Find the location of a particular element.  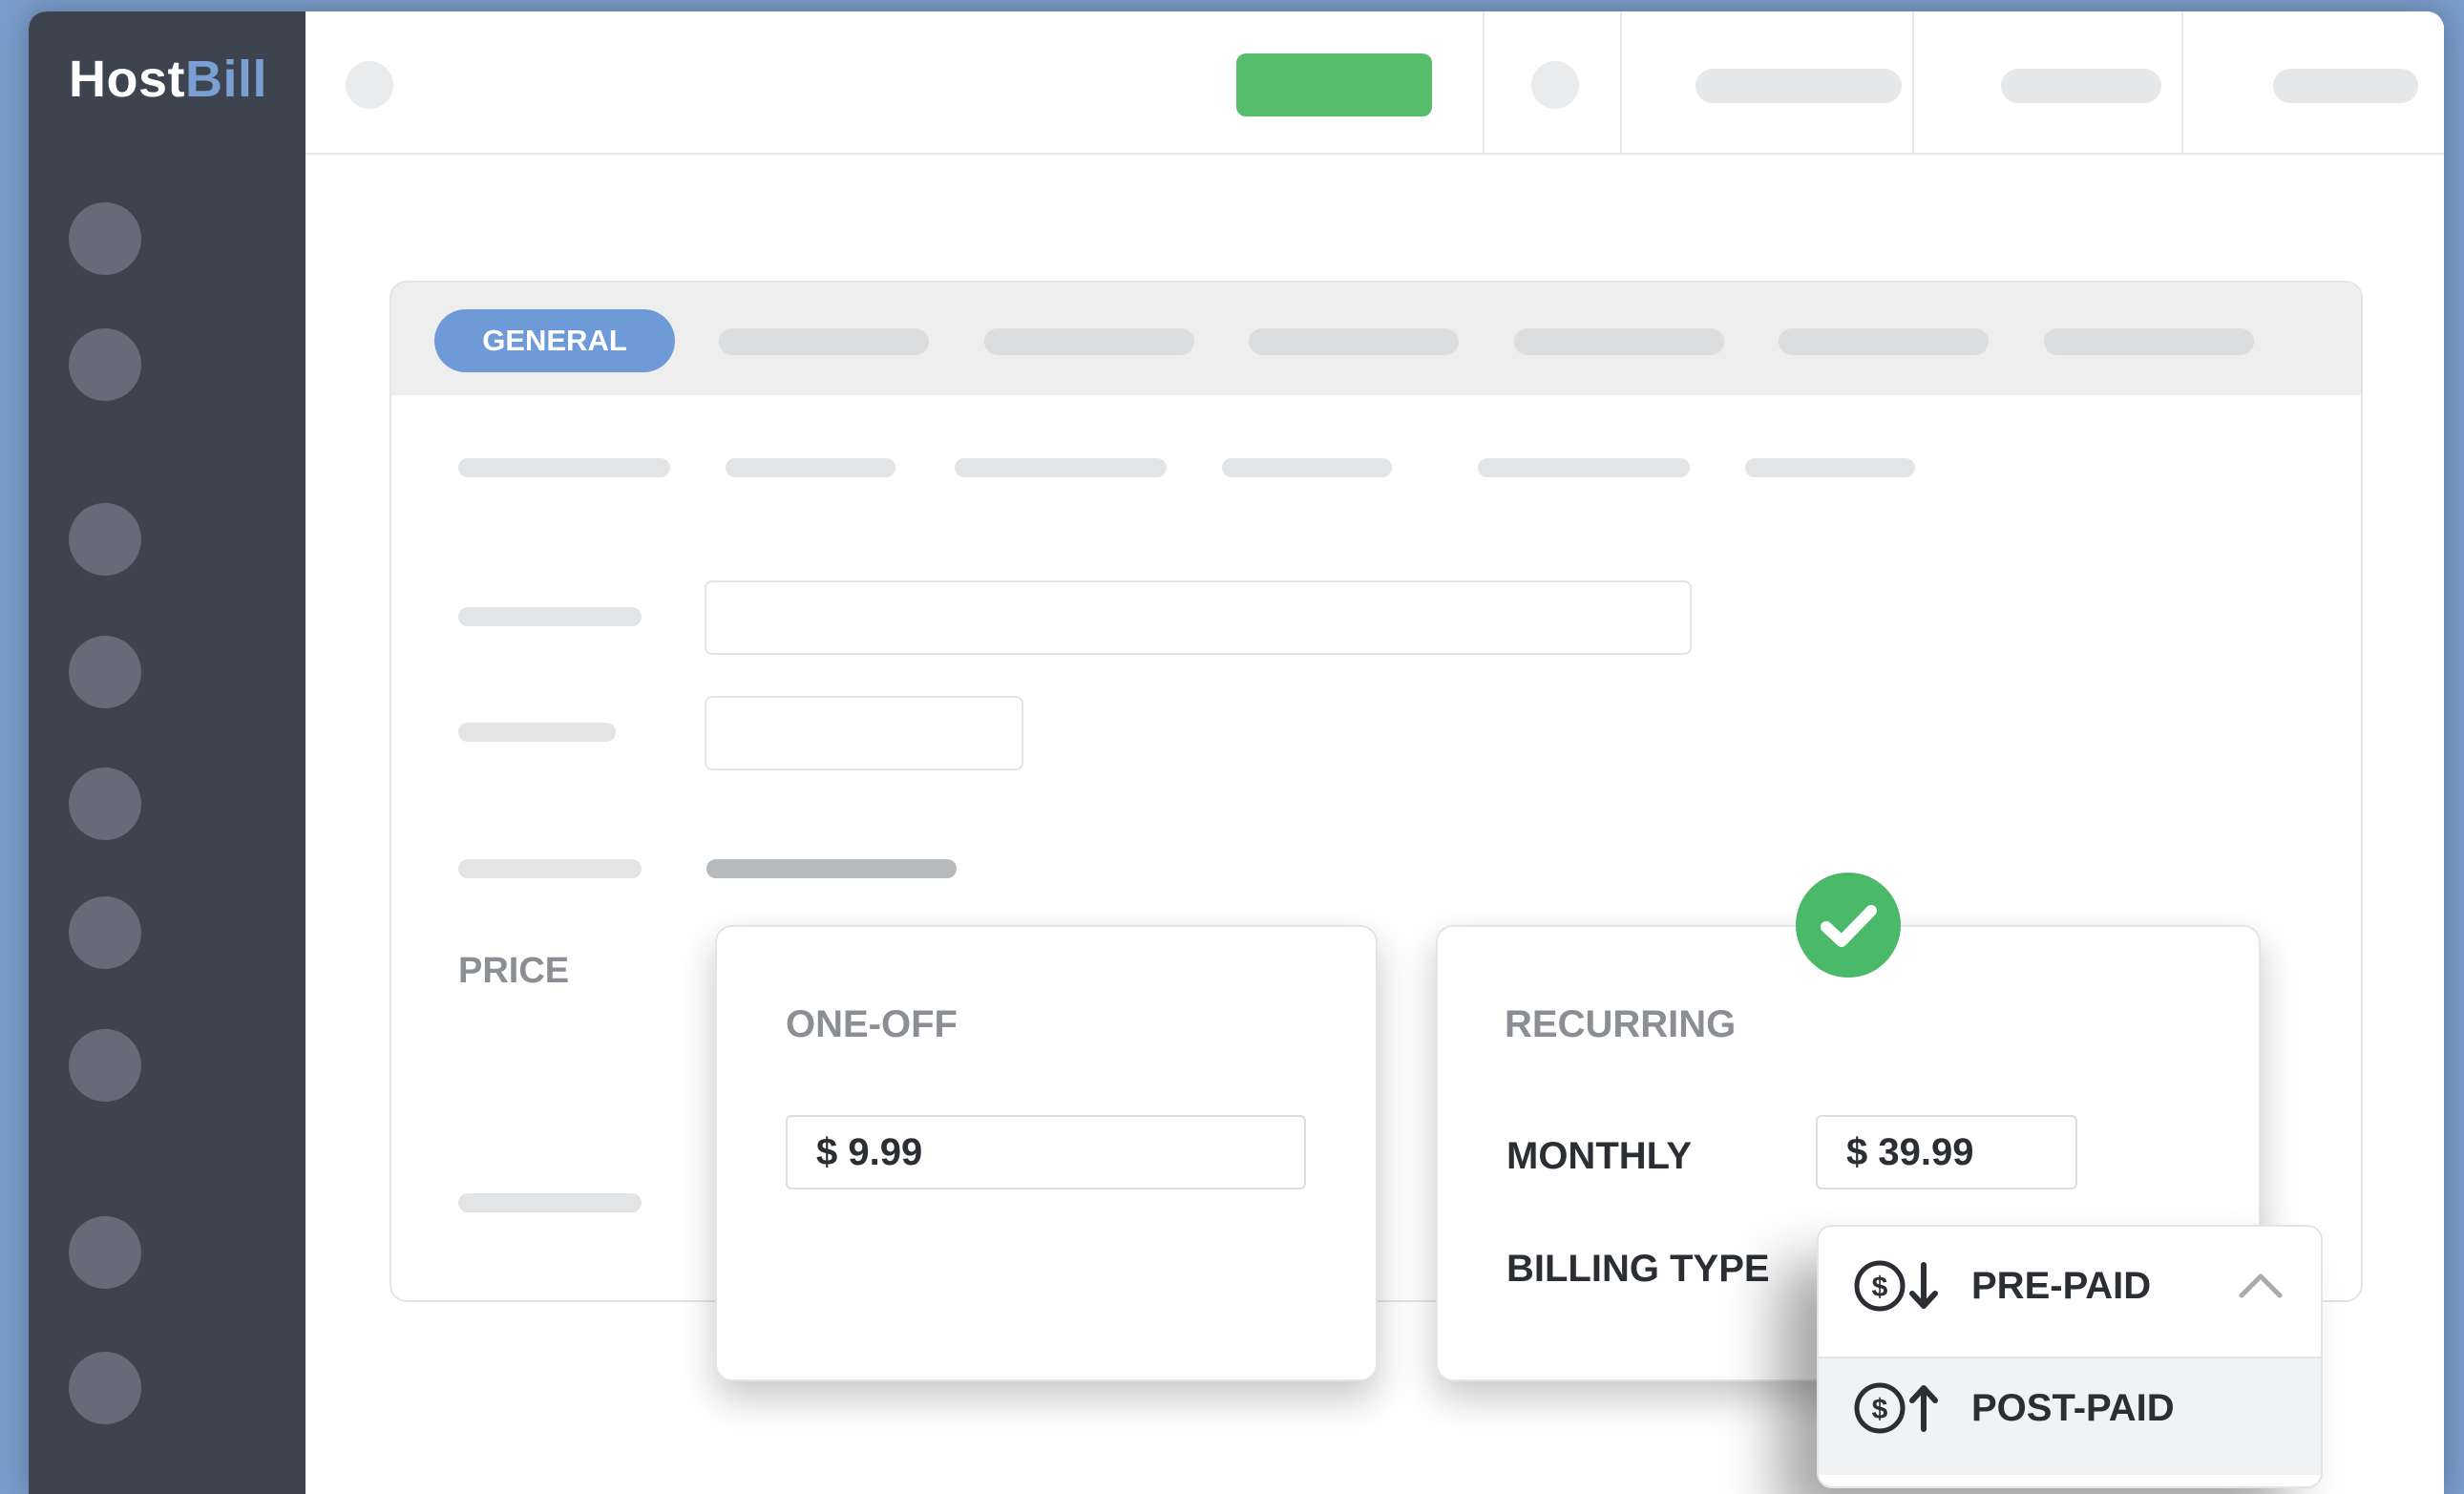

monthly-price-input: $ 39.99 is located at coordinates (1946, 1152).